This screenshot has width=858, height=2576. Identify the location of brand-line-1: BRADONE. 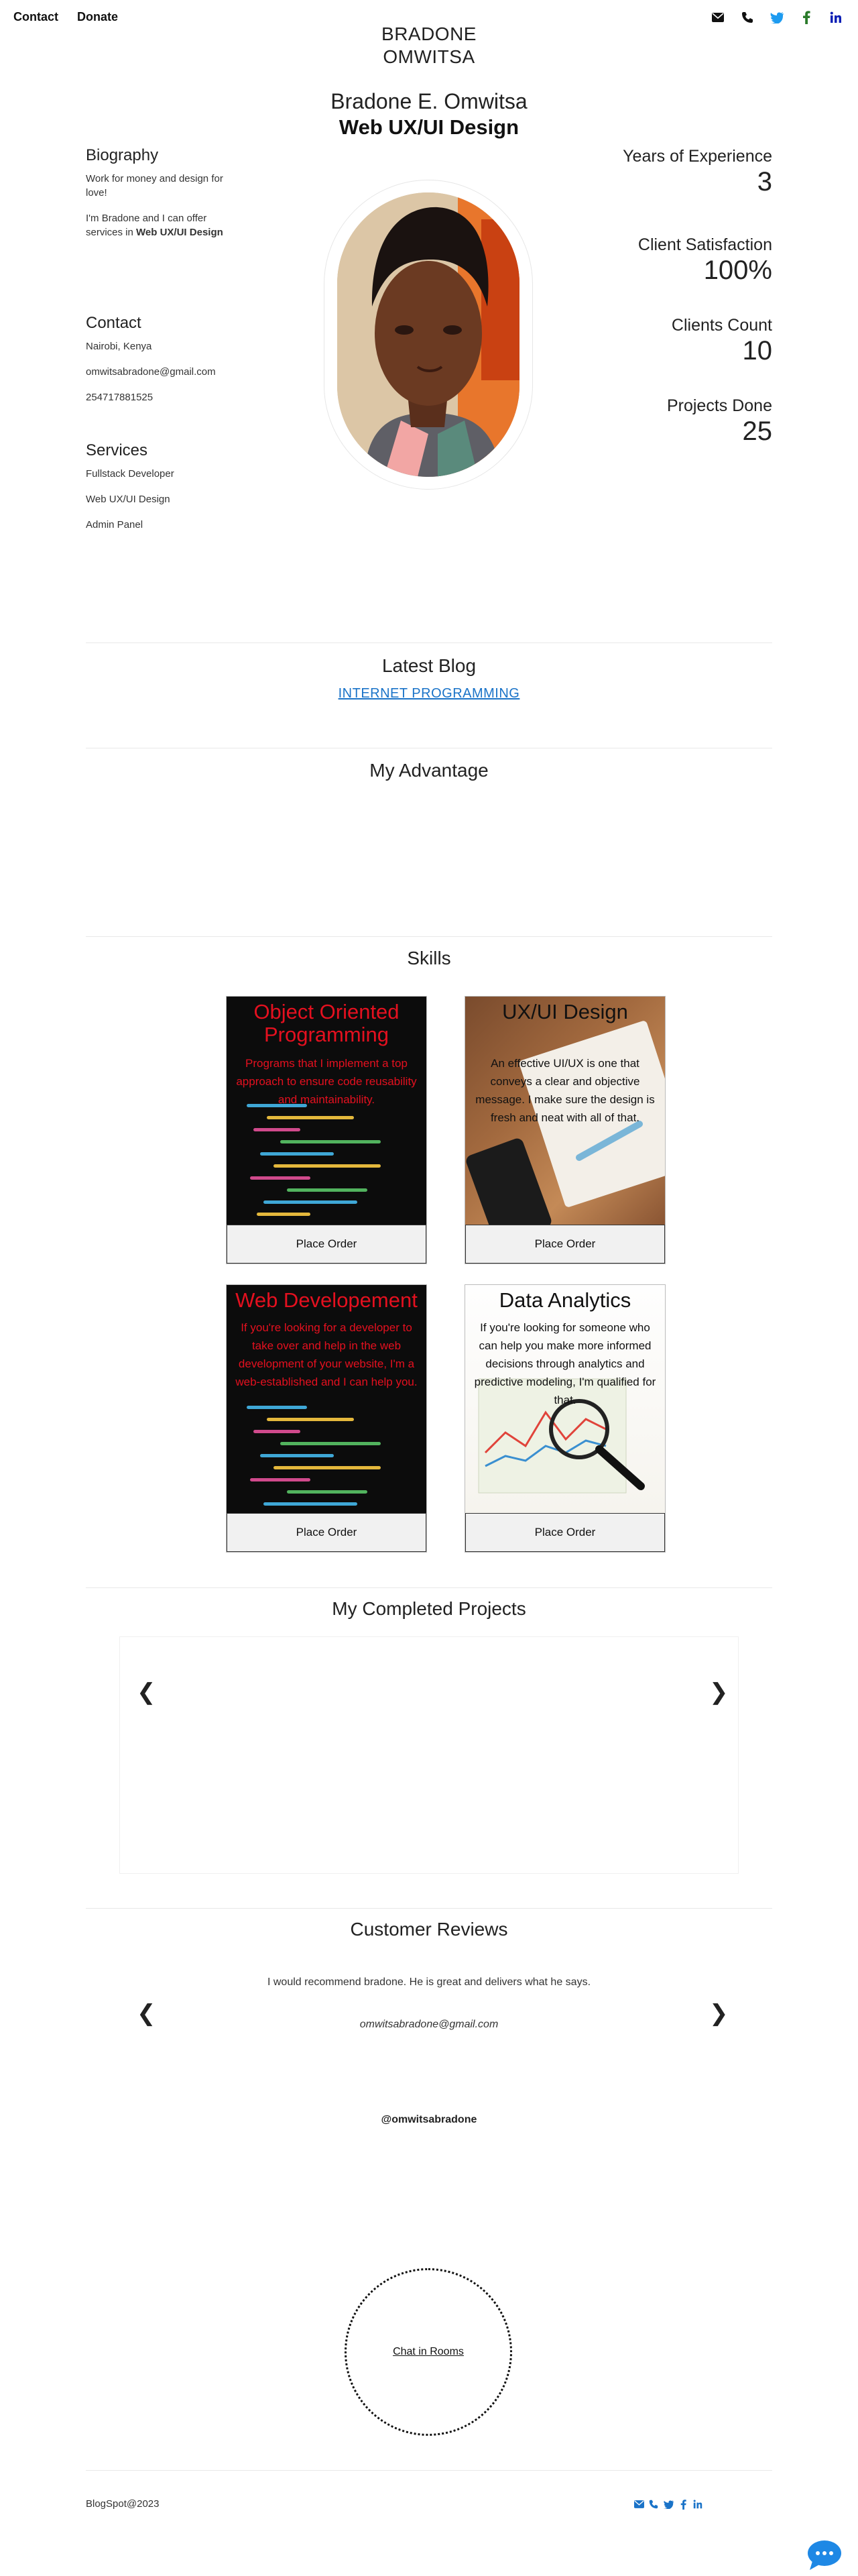
(429, 33).